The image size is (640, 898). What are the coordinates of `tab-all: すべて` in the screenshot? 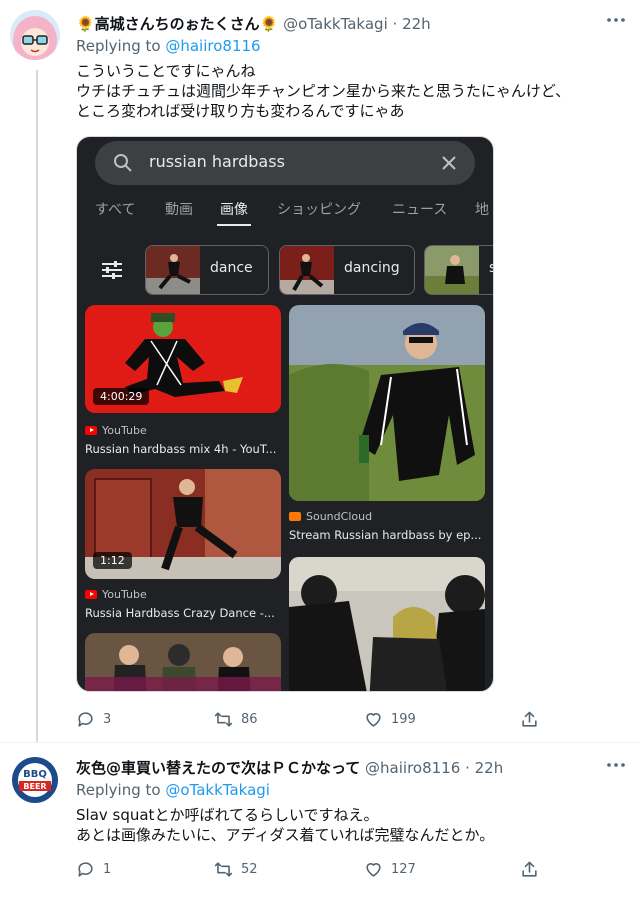 It's located at (115, 210).